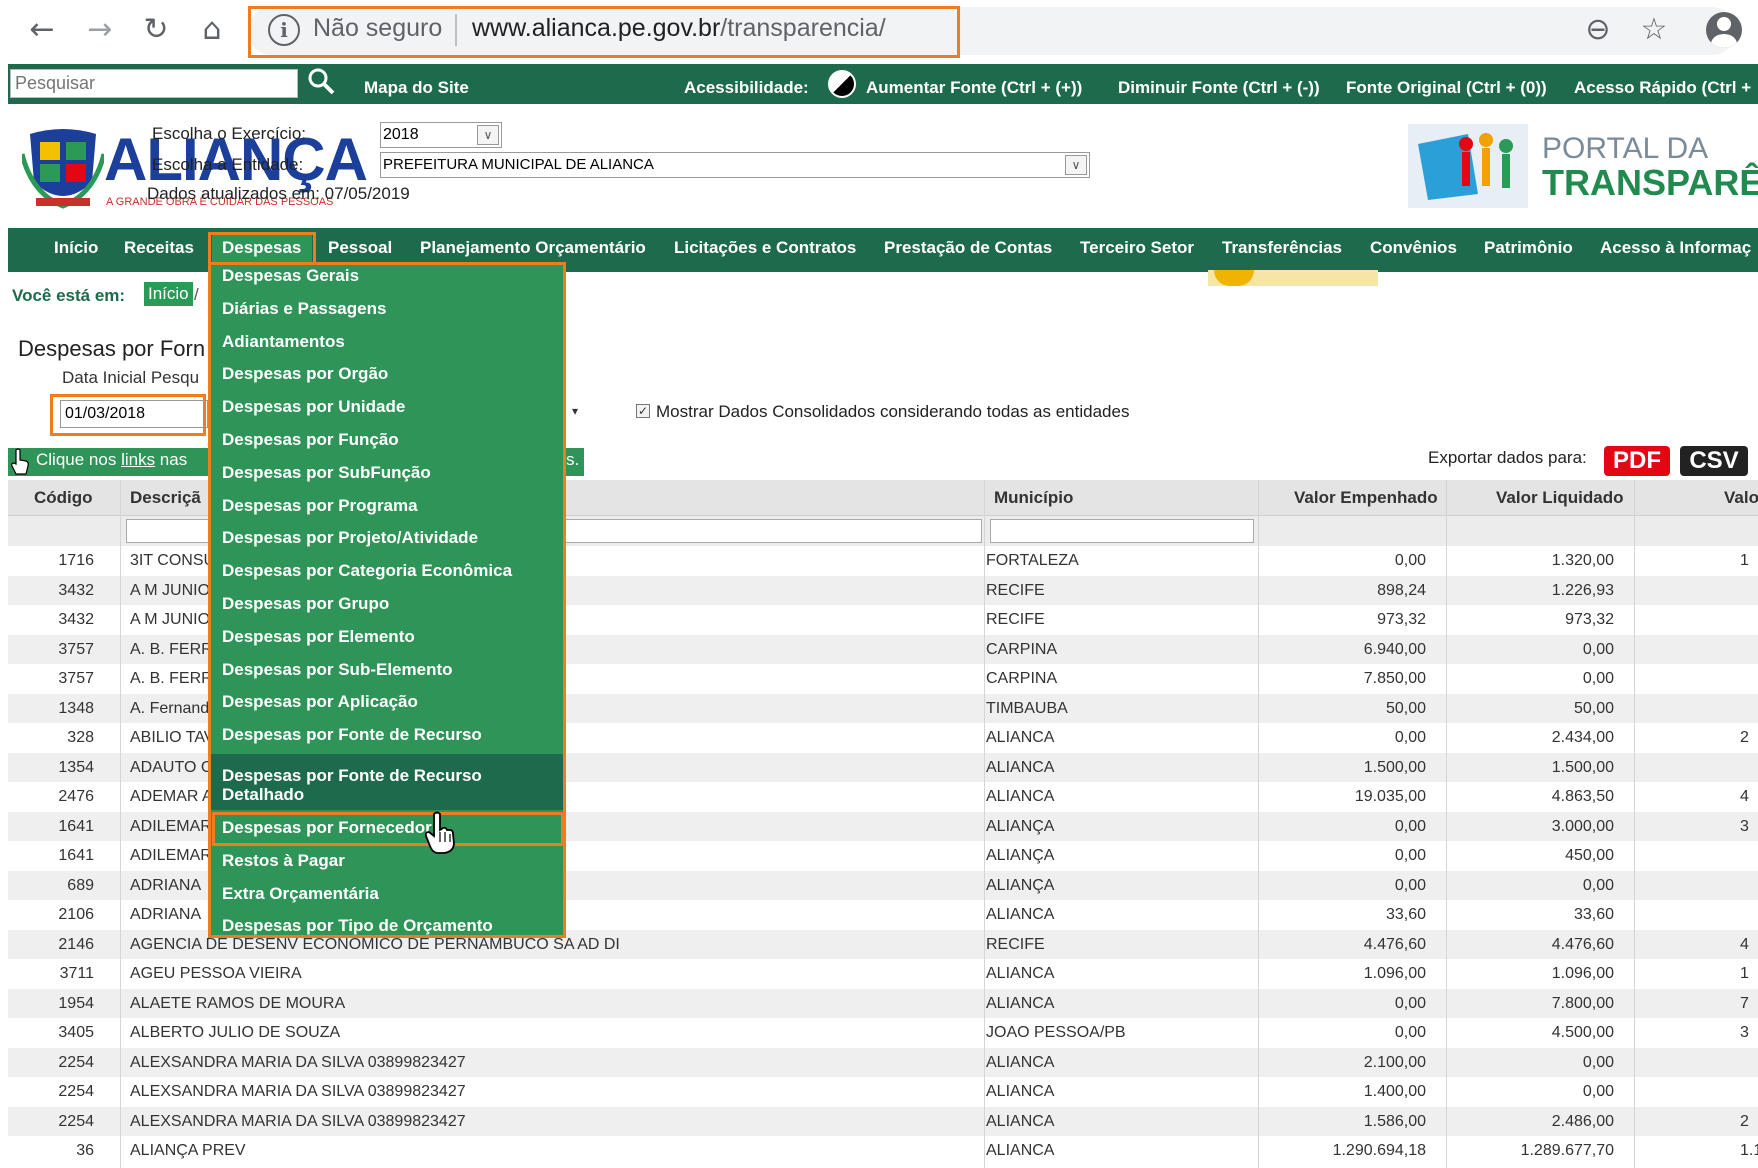 Image resolution: width=1758 pixels, height=1168 pixels. I want to click on cell-descricao: AGEU PESSOA VIEIRA, so click(216, 974).